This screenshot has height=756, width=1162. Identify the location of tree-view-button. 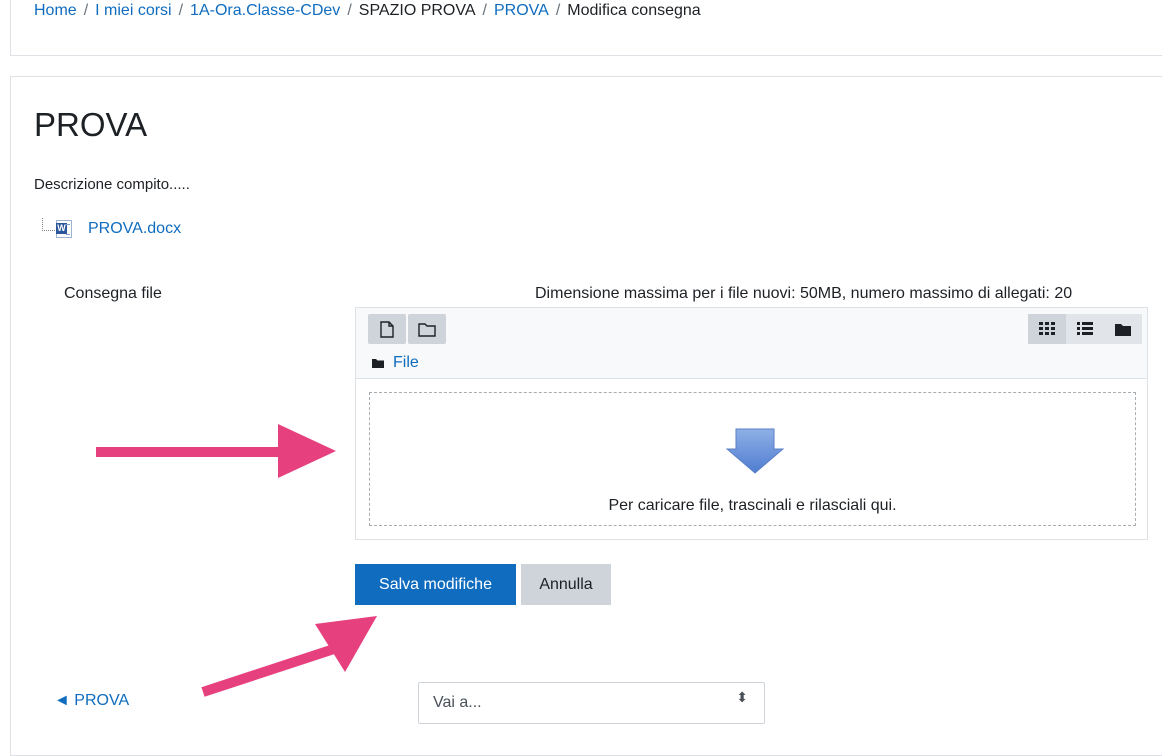
(1123, 329).